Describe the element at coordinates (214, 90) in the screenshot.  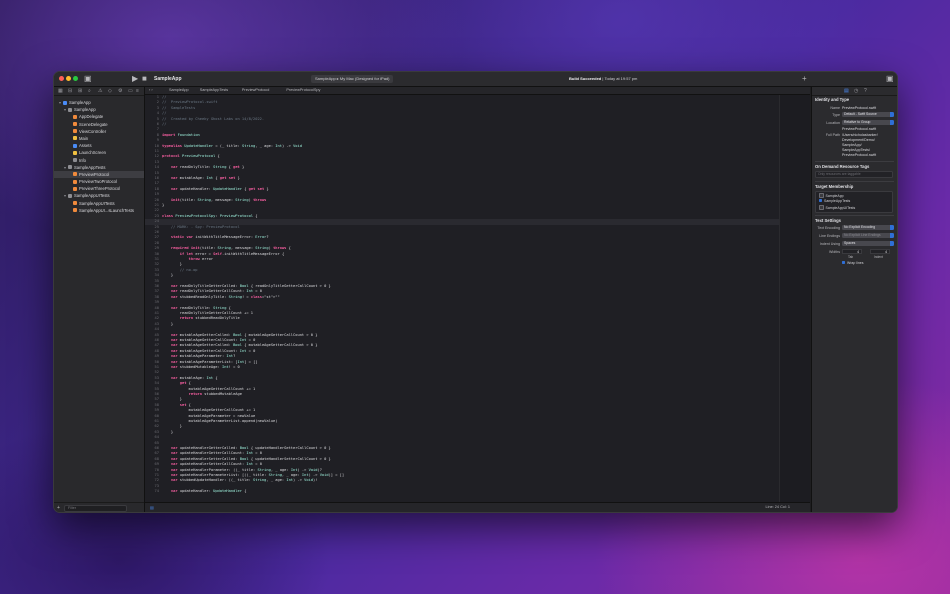
I see `jump-bar-segment: SampleAppTests` at that location.